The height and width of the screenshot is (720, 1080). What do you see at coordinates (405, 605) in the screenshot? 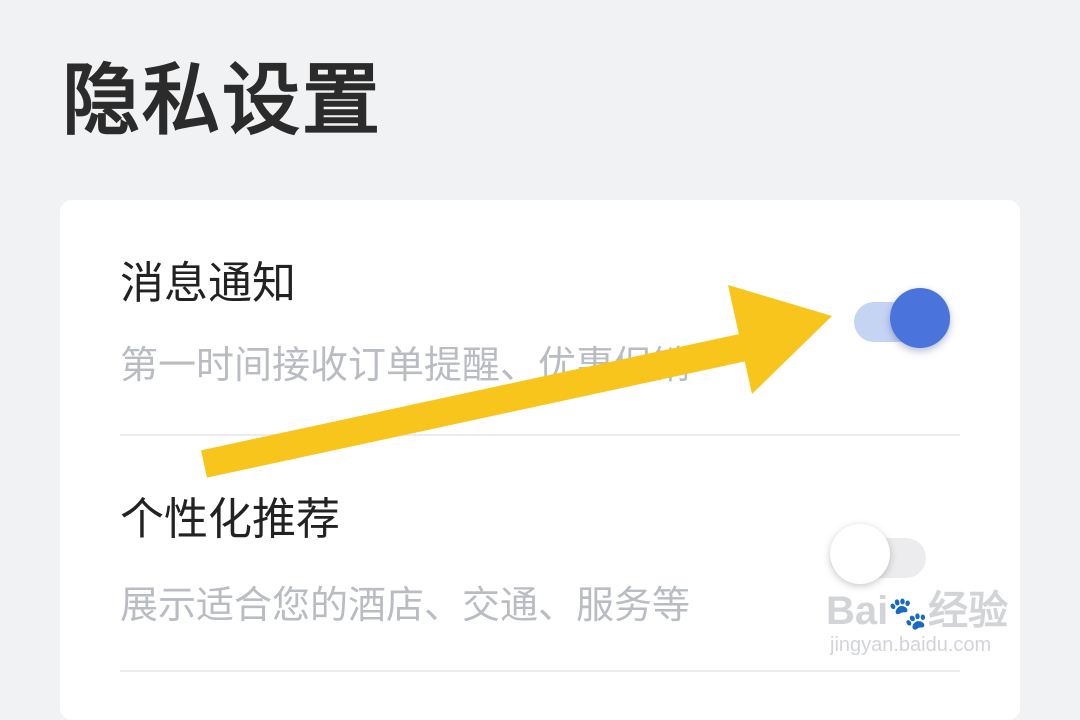
I see `setting-description: 展示适合您的酒店、交通、服务等` at bounding box center [405, 605].